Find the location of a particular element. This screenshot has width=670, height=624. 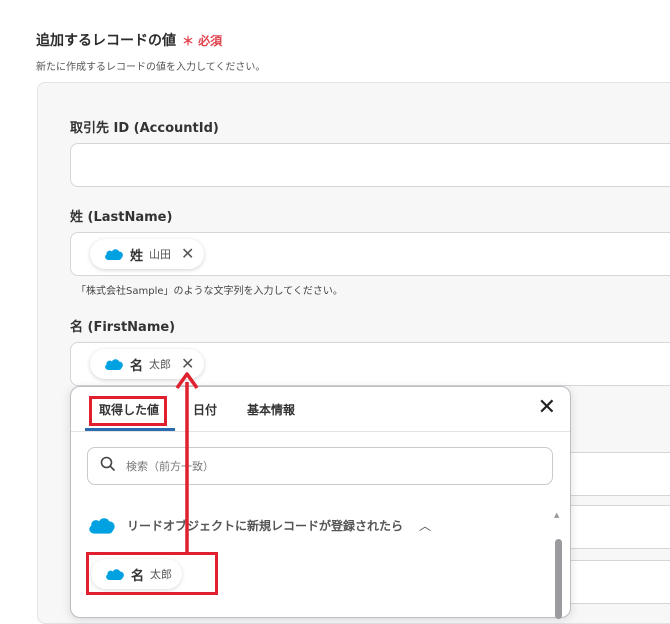

last-name-hint: 「株式会社Sample」のような文字列を入力してください。 is located at coordinates (209, 291).